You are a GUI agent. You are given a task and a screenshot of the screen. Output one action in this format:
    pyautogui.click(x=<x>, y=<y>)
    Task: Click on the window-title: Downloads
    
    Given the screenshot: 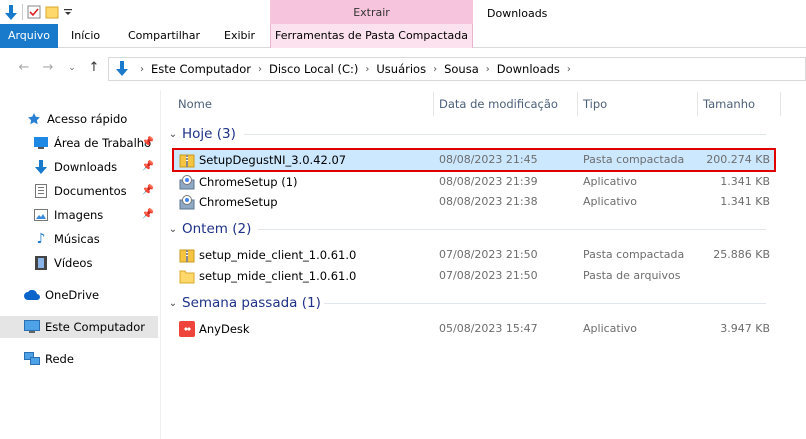 What is the action you would take?
    pyautogui.click(x=517, y=13)
    